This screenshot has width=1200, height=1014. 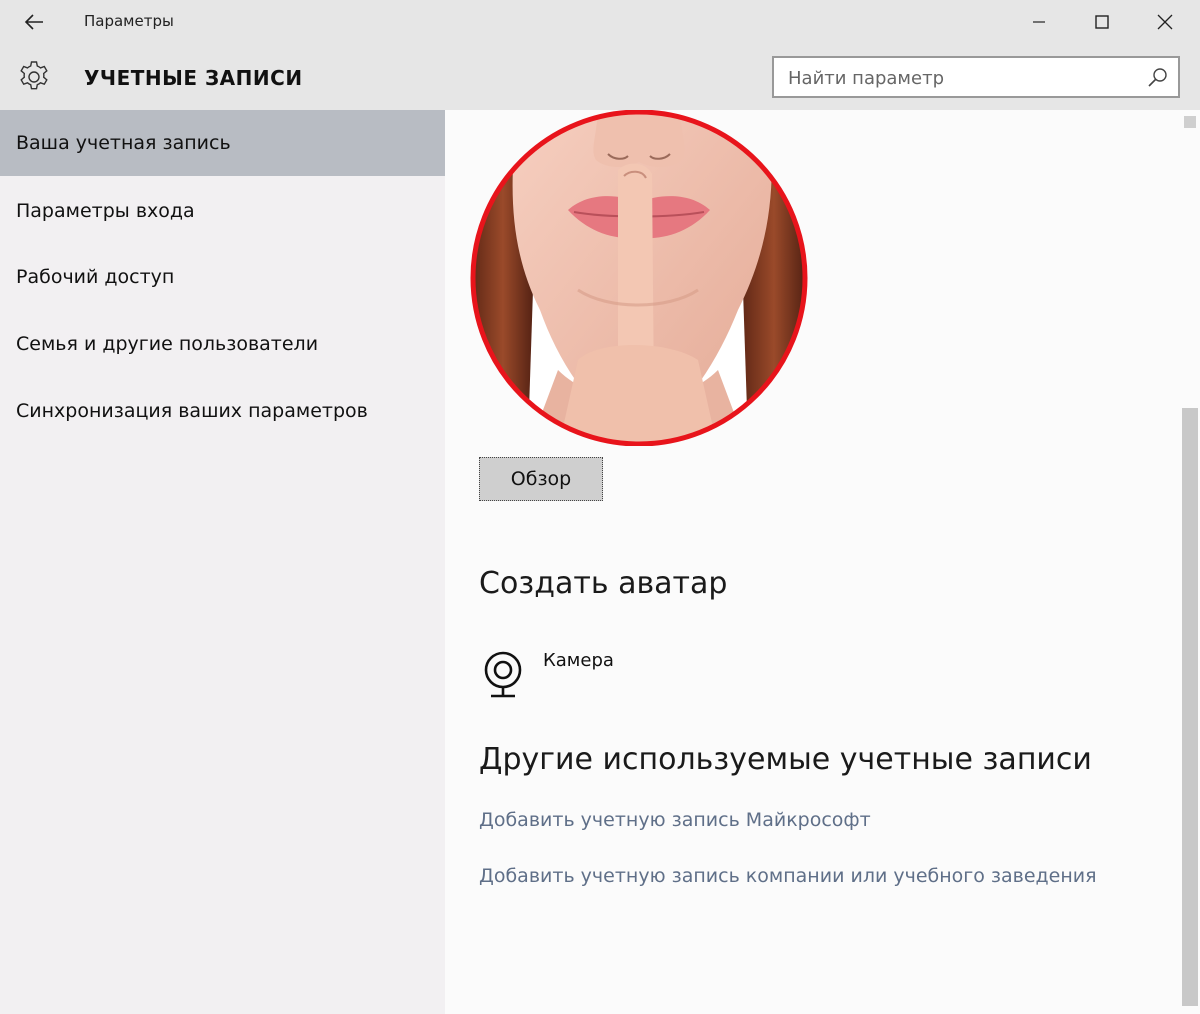 I want to click on search-box, so click(x=976, y=77).